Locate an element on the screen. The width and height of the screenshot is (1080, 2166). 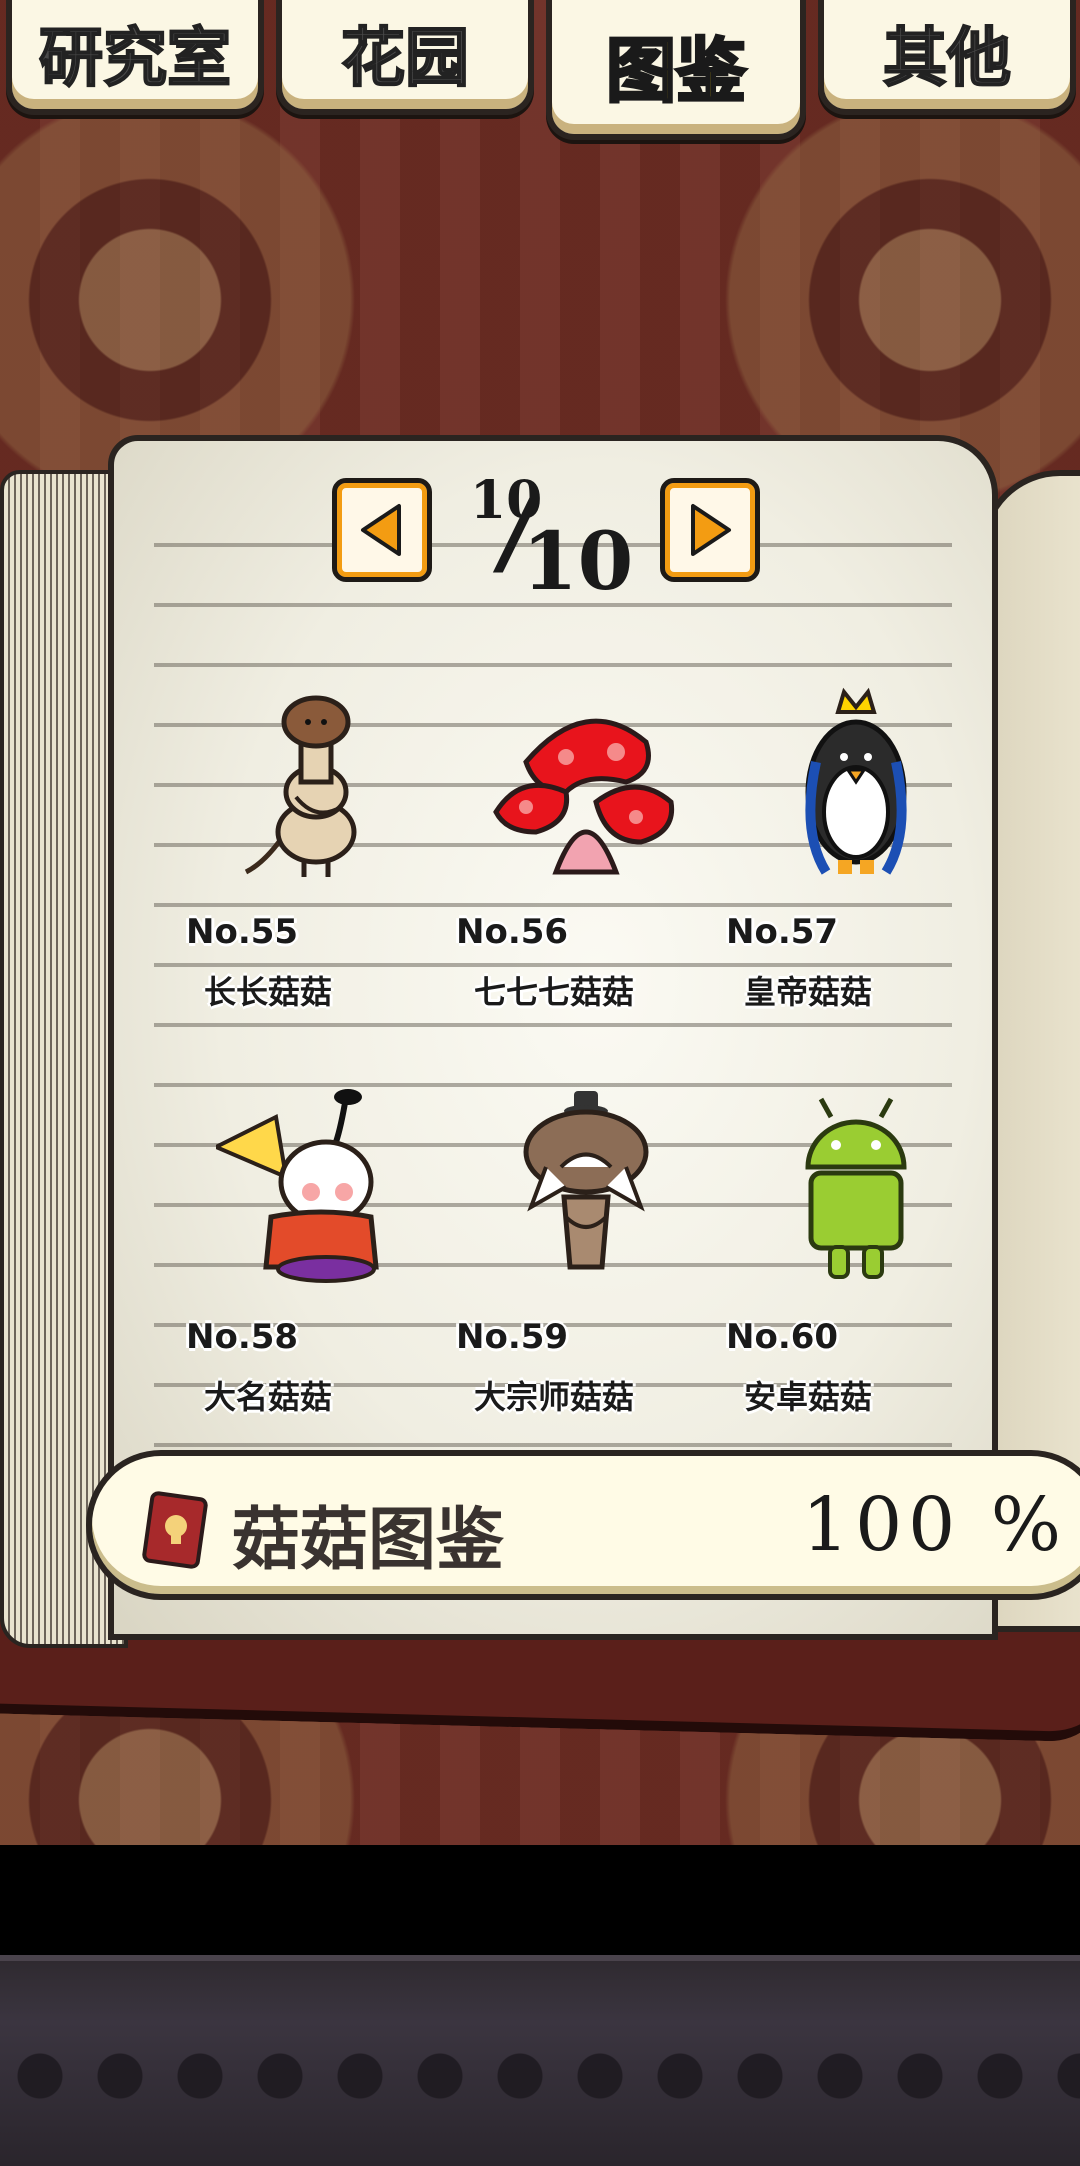
page-indicator: 10 / 10 is located at coordinates (546, 539).